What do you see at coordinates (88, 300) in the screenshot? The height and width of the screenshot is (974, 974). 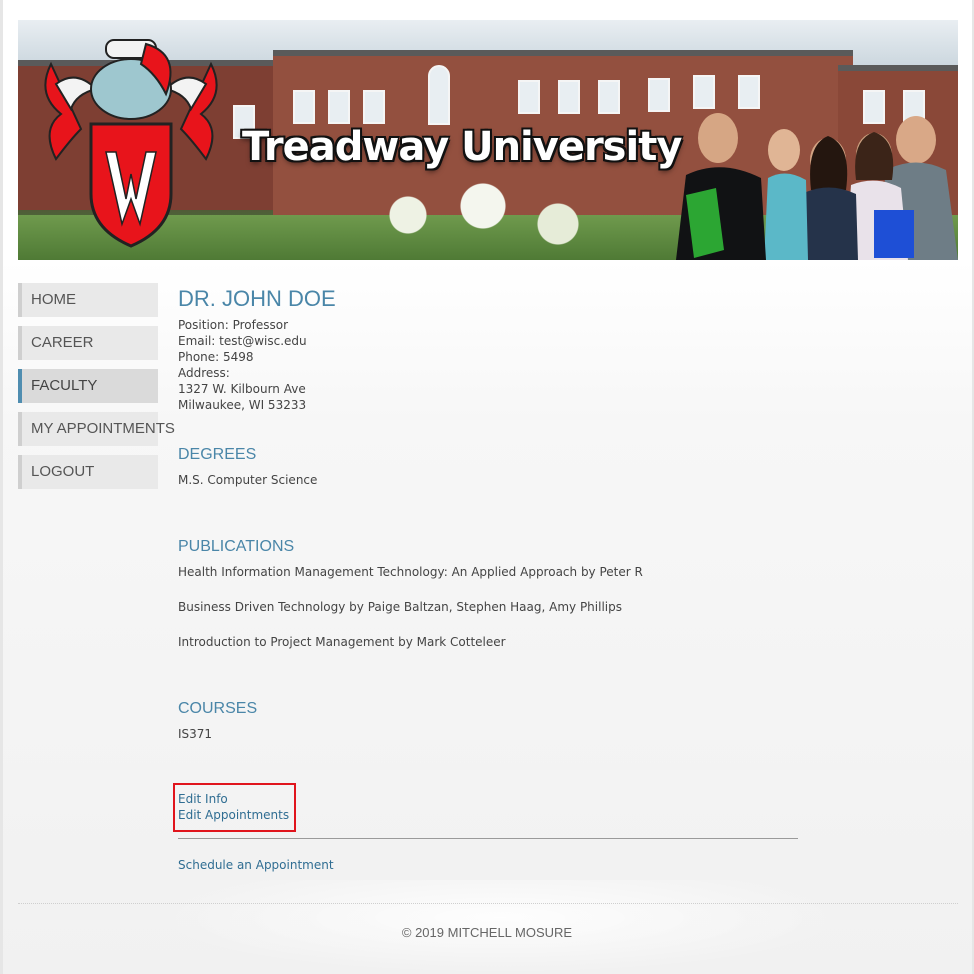 I see `sidebar-item-home: HOME` at bounding box center [88, 300].